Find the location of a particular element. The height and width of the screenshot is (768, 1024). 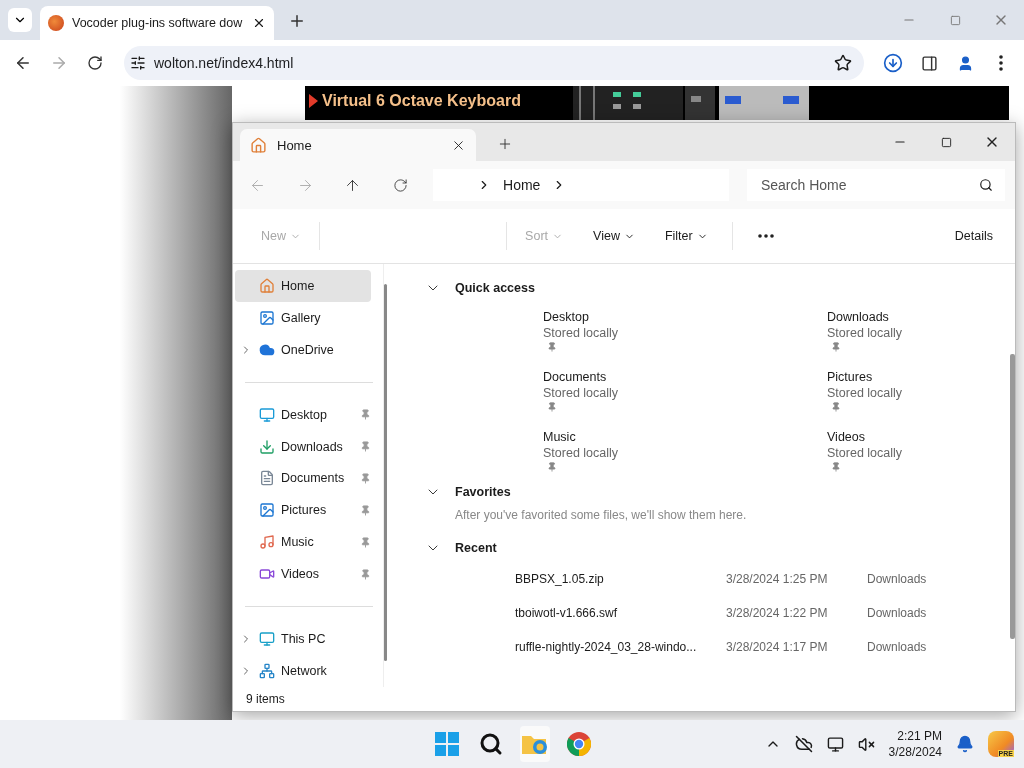

nav-item: Downloads is located at coordinates (303, 446).